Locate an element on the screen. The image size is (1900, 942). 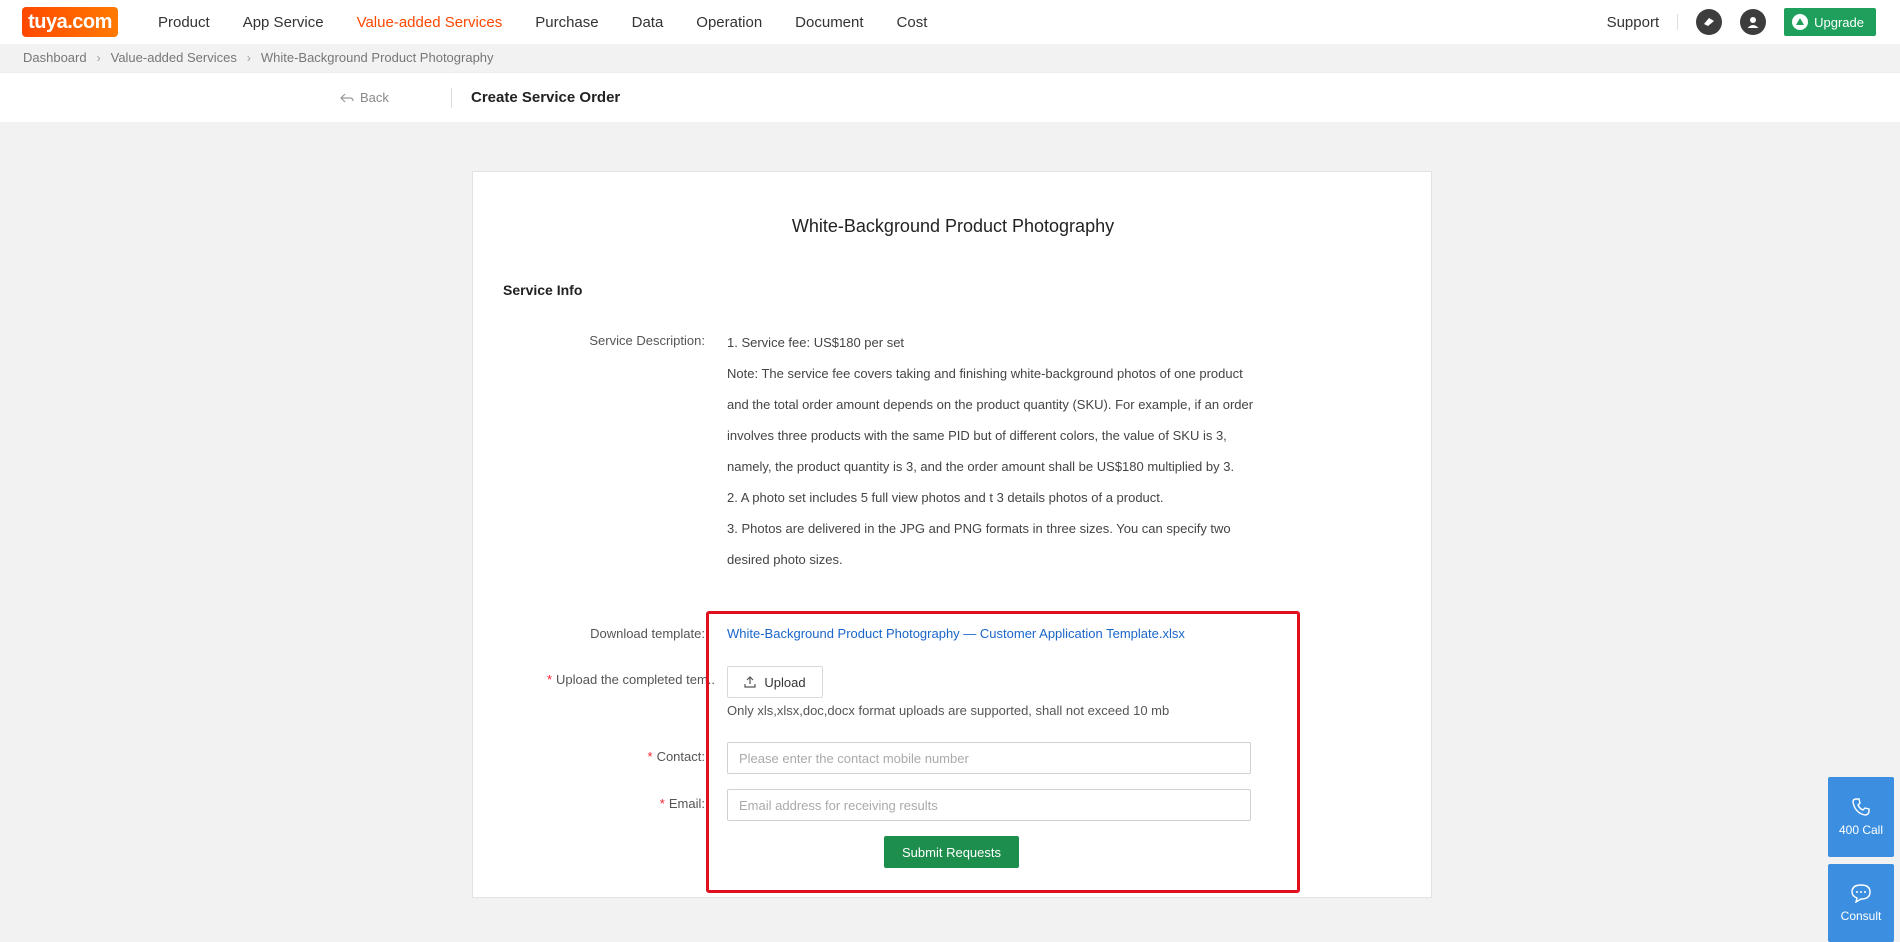
logo-text: tuya.com is located at coordinates (70, 22).